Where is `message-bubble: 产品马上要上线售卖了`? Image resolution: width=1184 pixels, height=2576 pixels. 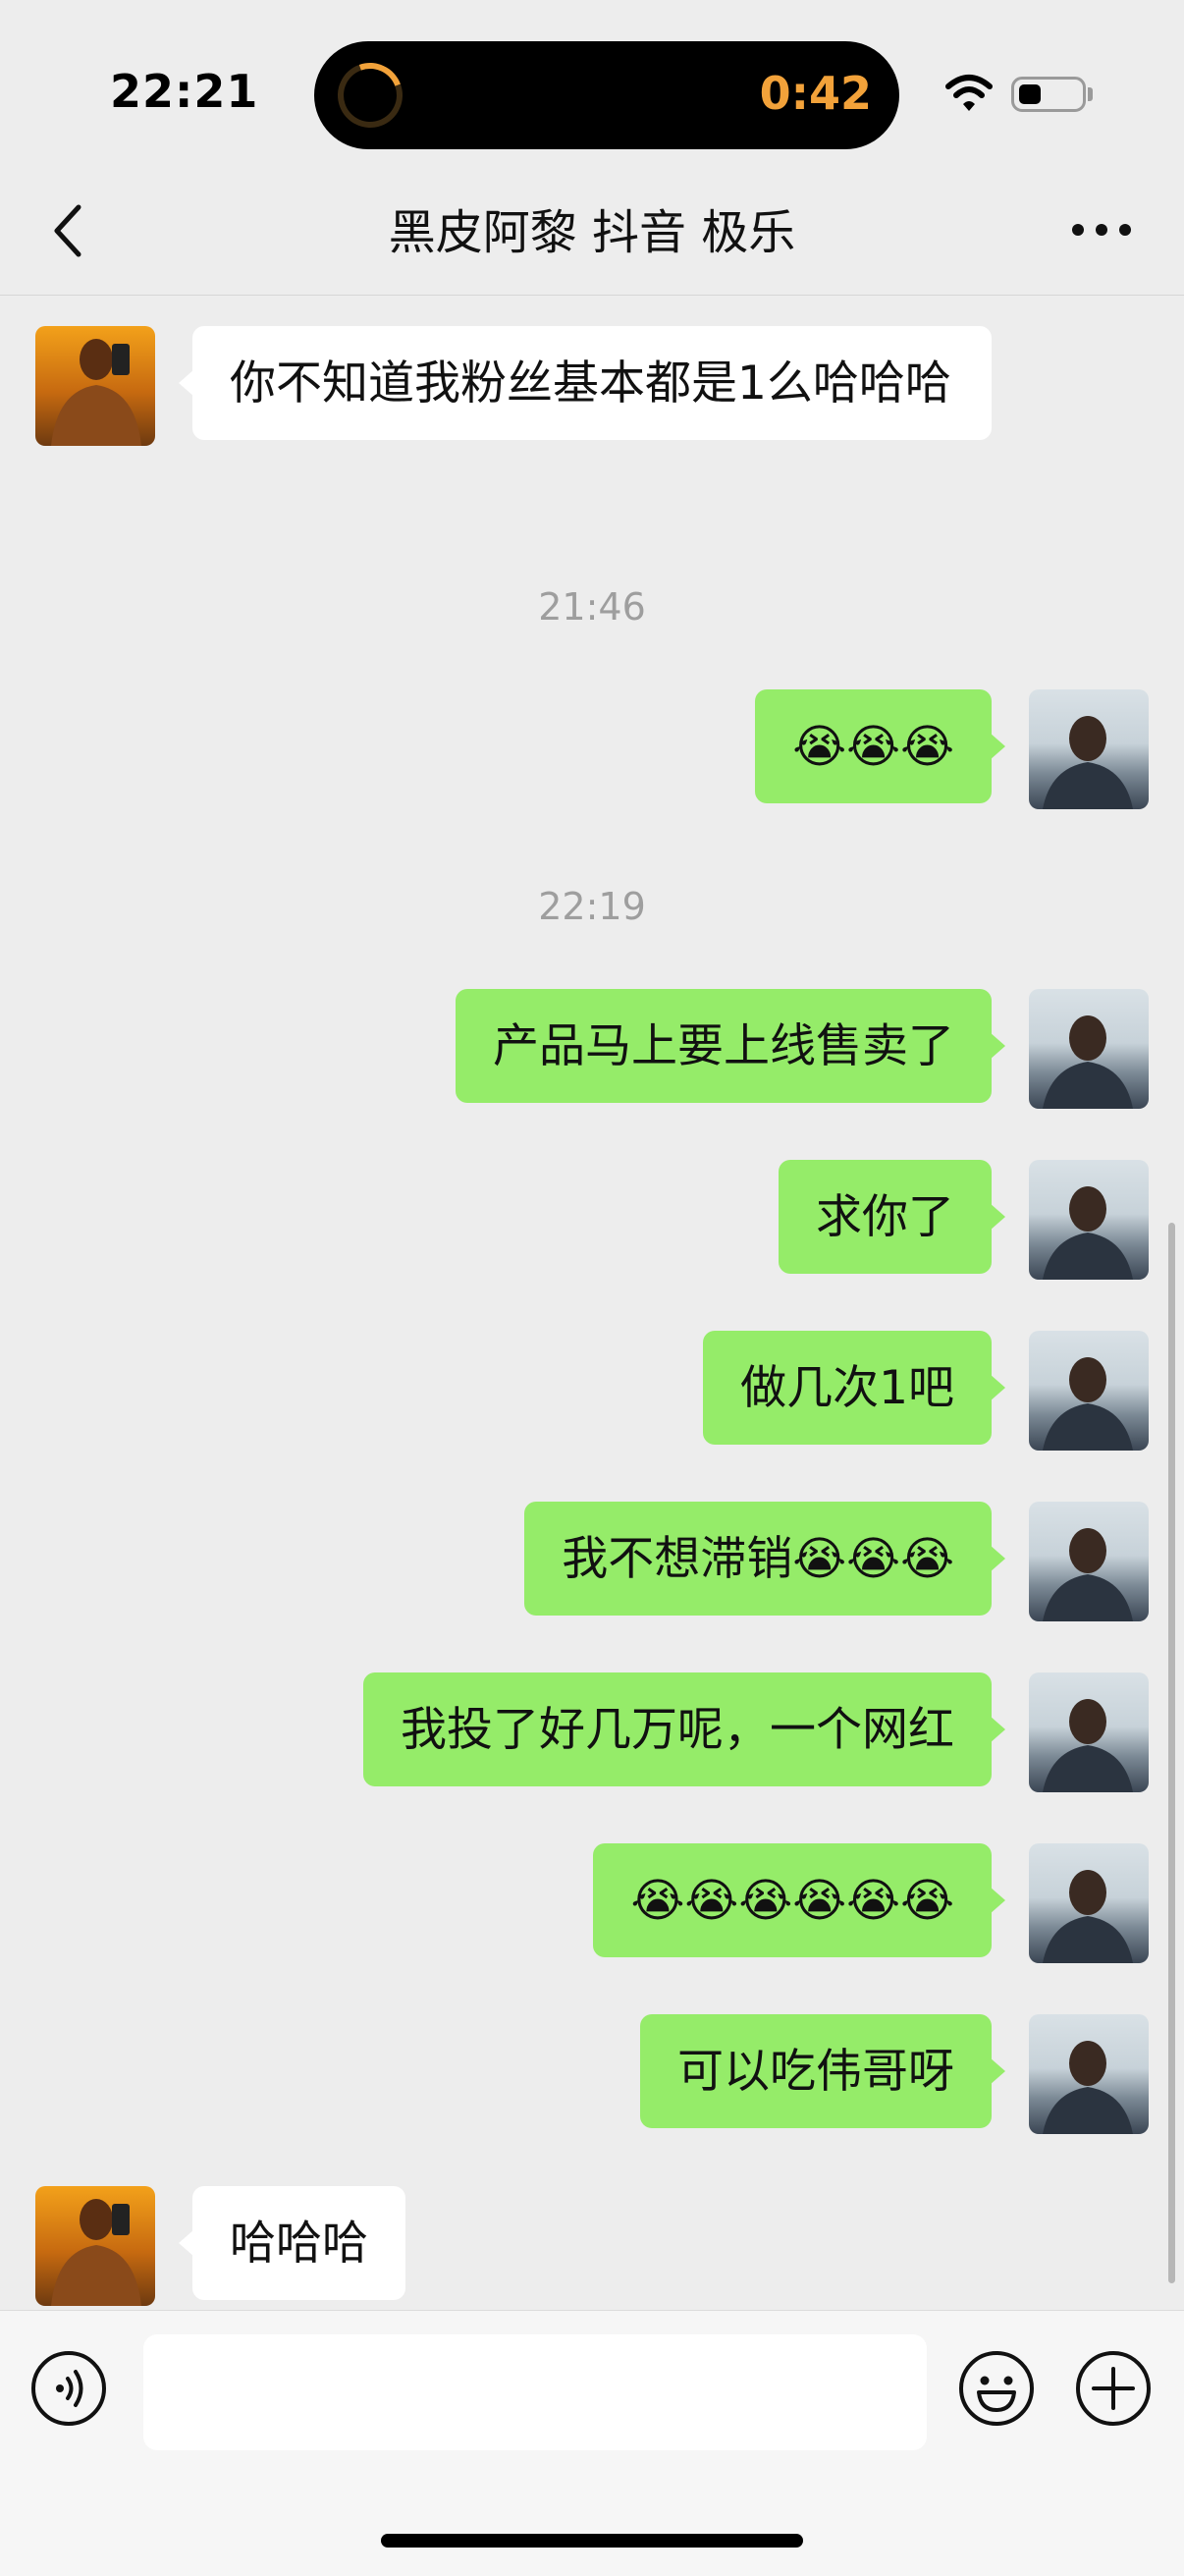
message-bubble: 产品马上要上线售卖了 is located at coordinates (730, 1046).